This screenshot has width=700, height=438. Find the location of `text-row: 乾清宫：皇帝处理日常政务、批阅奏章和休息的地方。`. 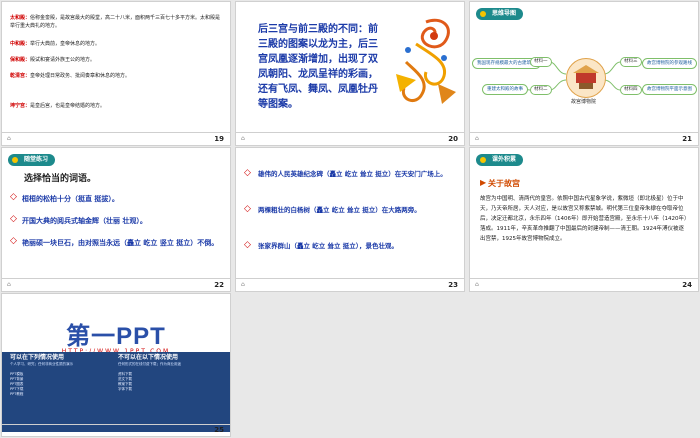

text-row: 乾清宫：皇帝处理日常政务、批阅奏章和休息的地方。 is located at coordinates (70, 76).